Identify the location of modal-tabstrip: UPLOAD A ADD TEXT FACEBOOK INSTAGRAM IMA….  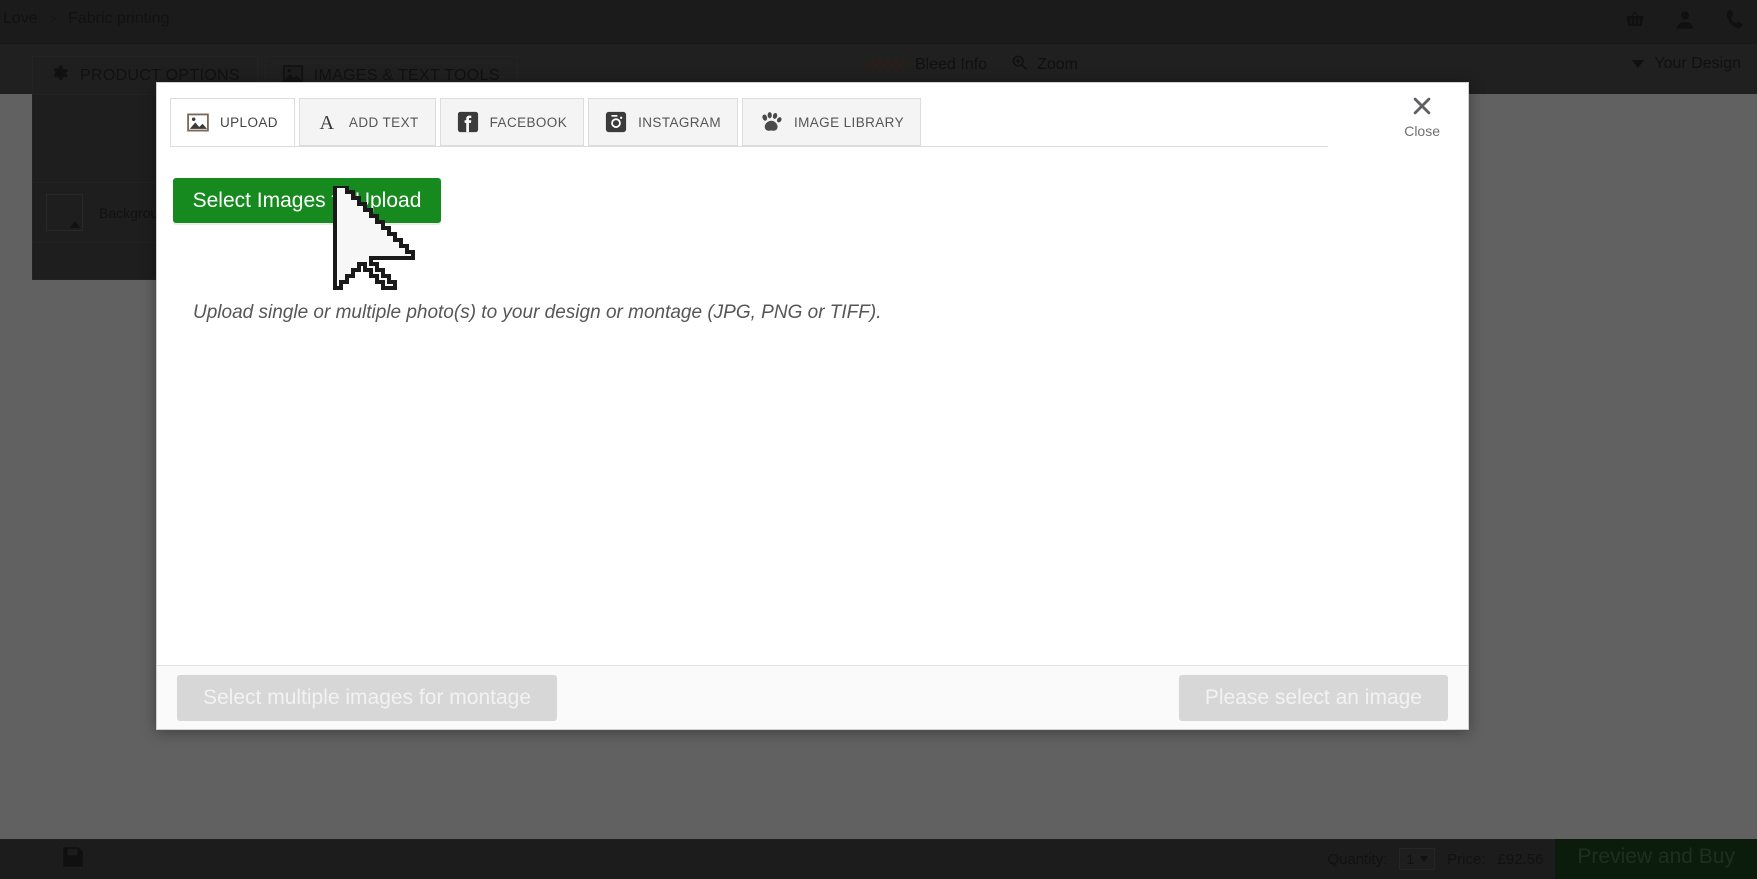
(819, 121).